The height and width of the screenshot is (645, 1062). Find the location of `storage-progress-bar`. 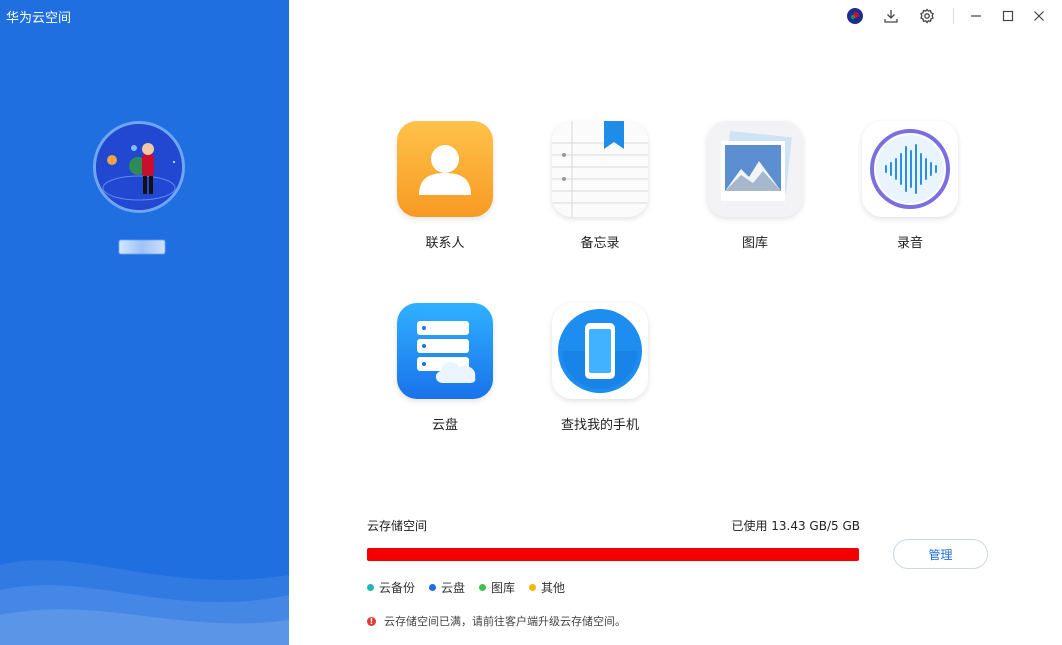

storage-progress-bar is located at coordinates (613, 554).